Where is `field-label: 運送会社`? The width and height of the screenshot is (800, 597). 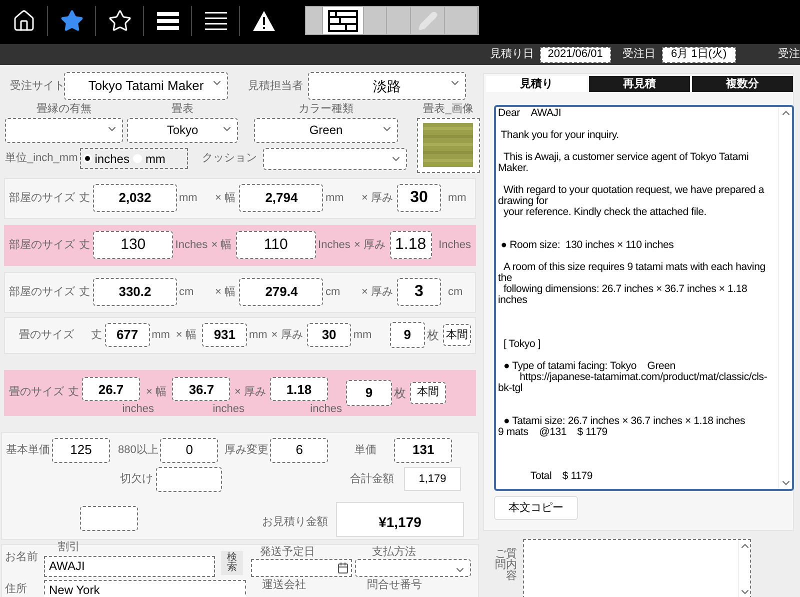
field-label: 運送会社 is located at coordinates (284, 584).